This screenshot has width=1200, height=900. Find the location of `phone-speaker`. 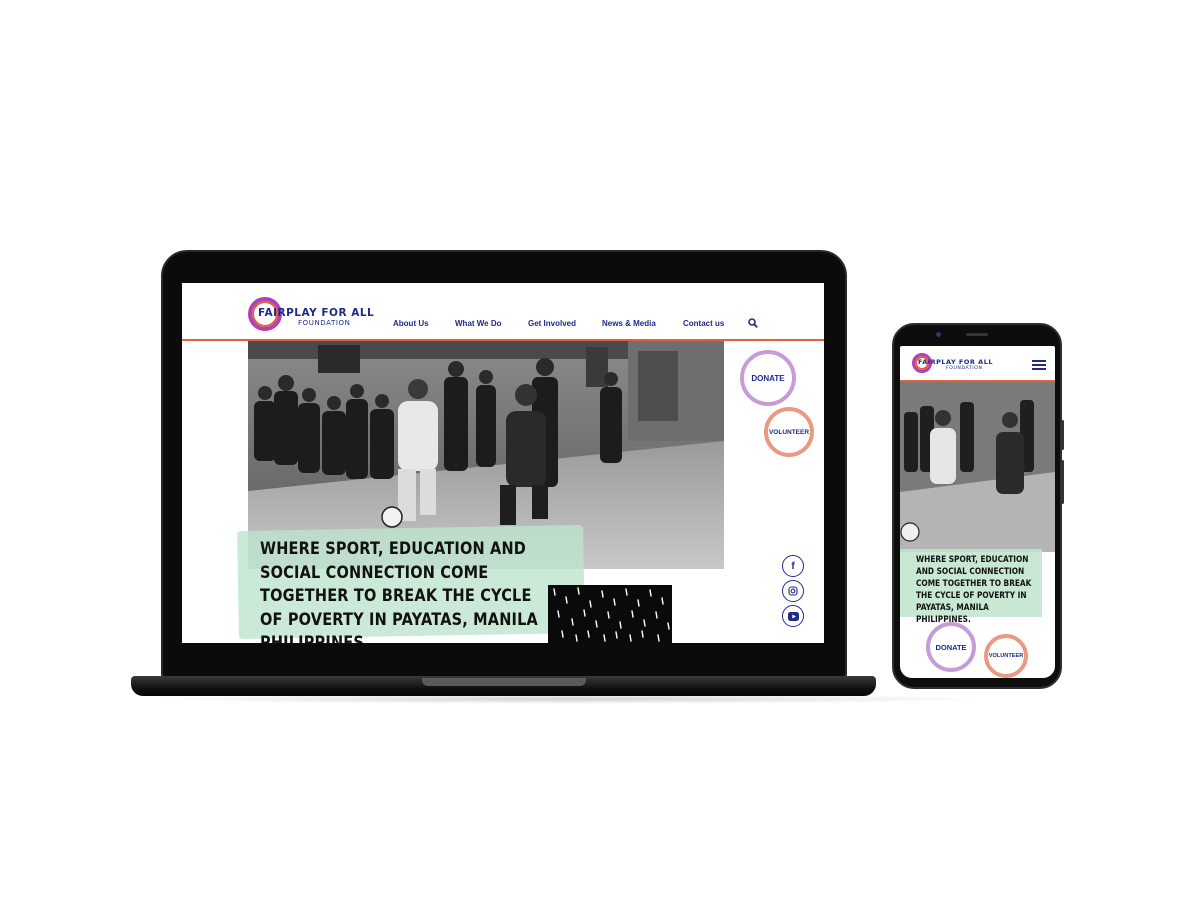

phone-speaker is located at coordinates (977, 334).